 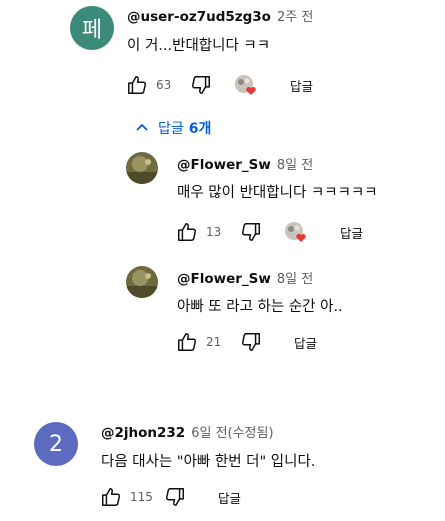 What do you see at coordinates (260, 307) in the screenshot?
I see `reply-text: 아빠 또 라고 하는 순간 아..` at bounding box center [260, 307].